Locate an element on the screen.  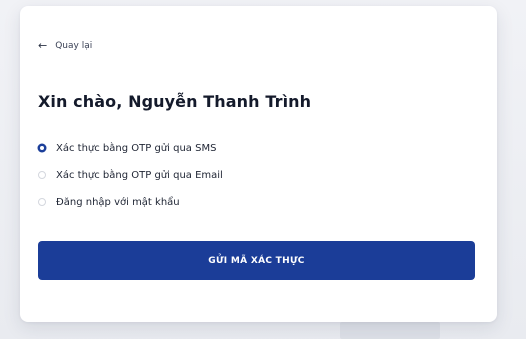
radio-password is located at coordinates (42, 202).